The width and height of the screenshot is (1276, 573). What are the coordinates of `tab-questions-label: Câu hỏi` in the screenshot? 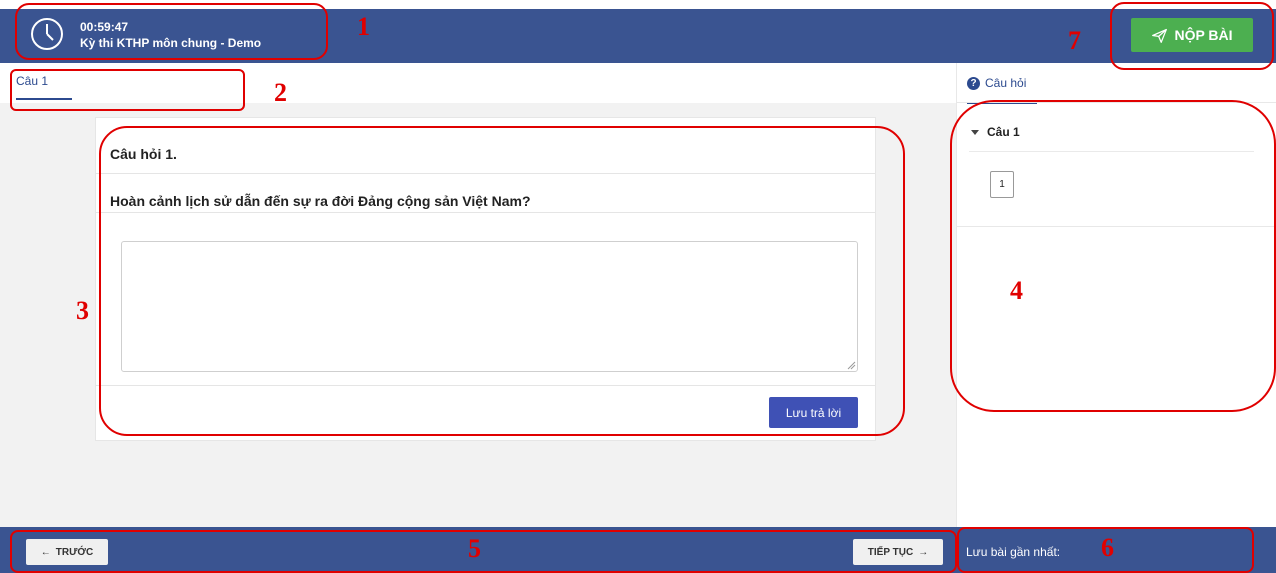 It's located at (1006, 83).